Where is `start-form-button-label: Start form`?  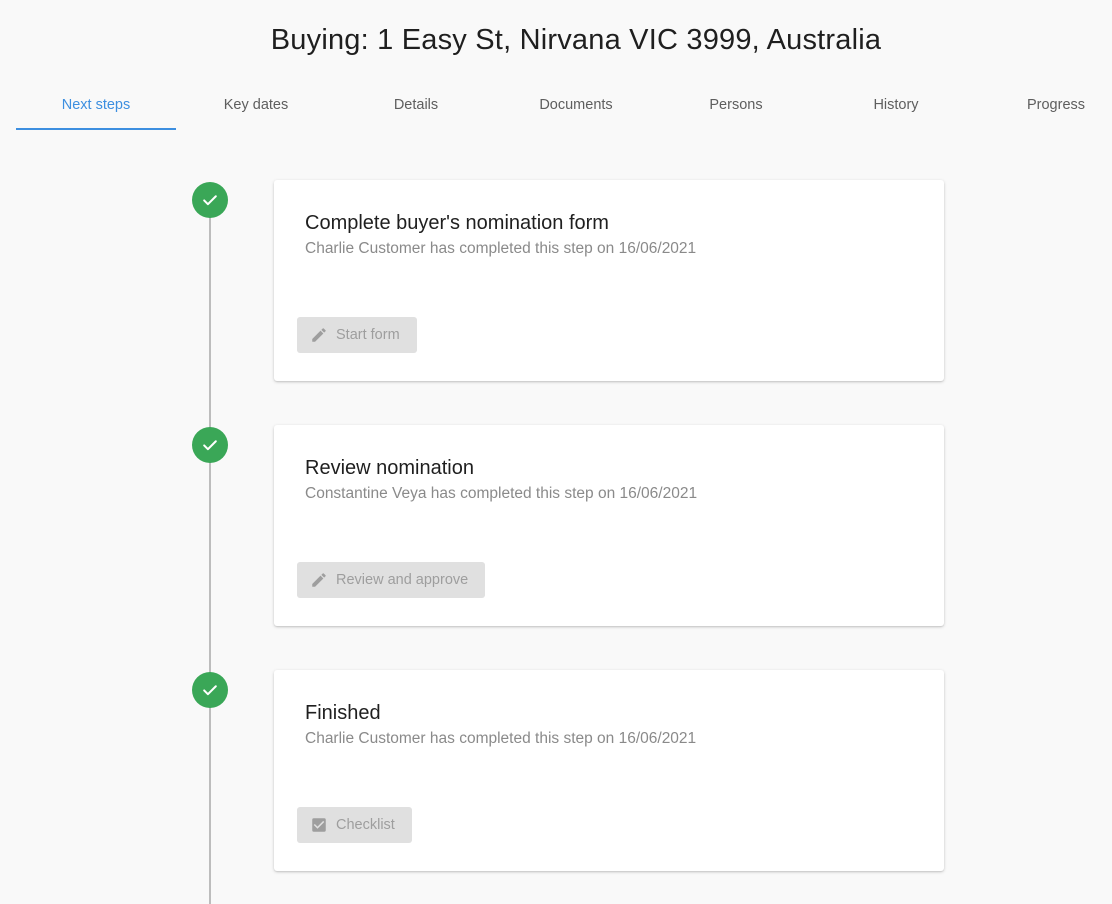 start-form-button-label: Start form is located at coordinates (368, 335).